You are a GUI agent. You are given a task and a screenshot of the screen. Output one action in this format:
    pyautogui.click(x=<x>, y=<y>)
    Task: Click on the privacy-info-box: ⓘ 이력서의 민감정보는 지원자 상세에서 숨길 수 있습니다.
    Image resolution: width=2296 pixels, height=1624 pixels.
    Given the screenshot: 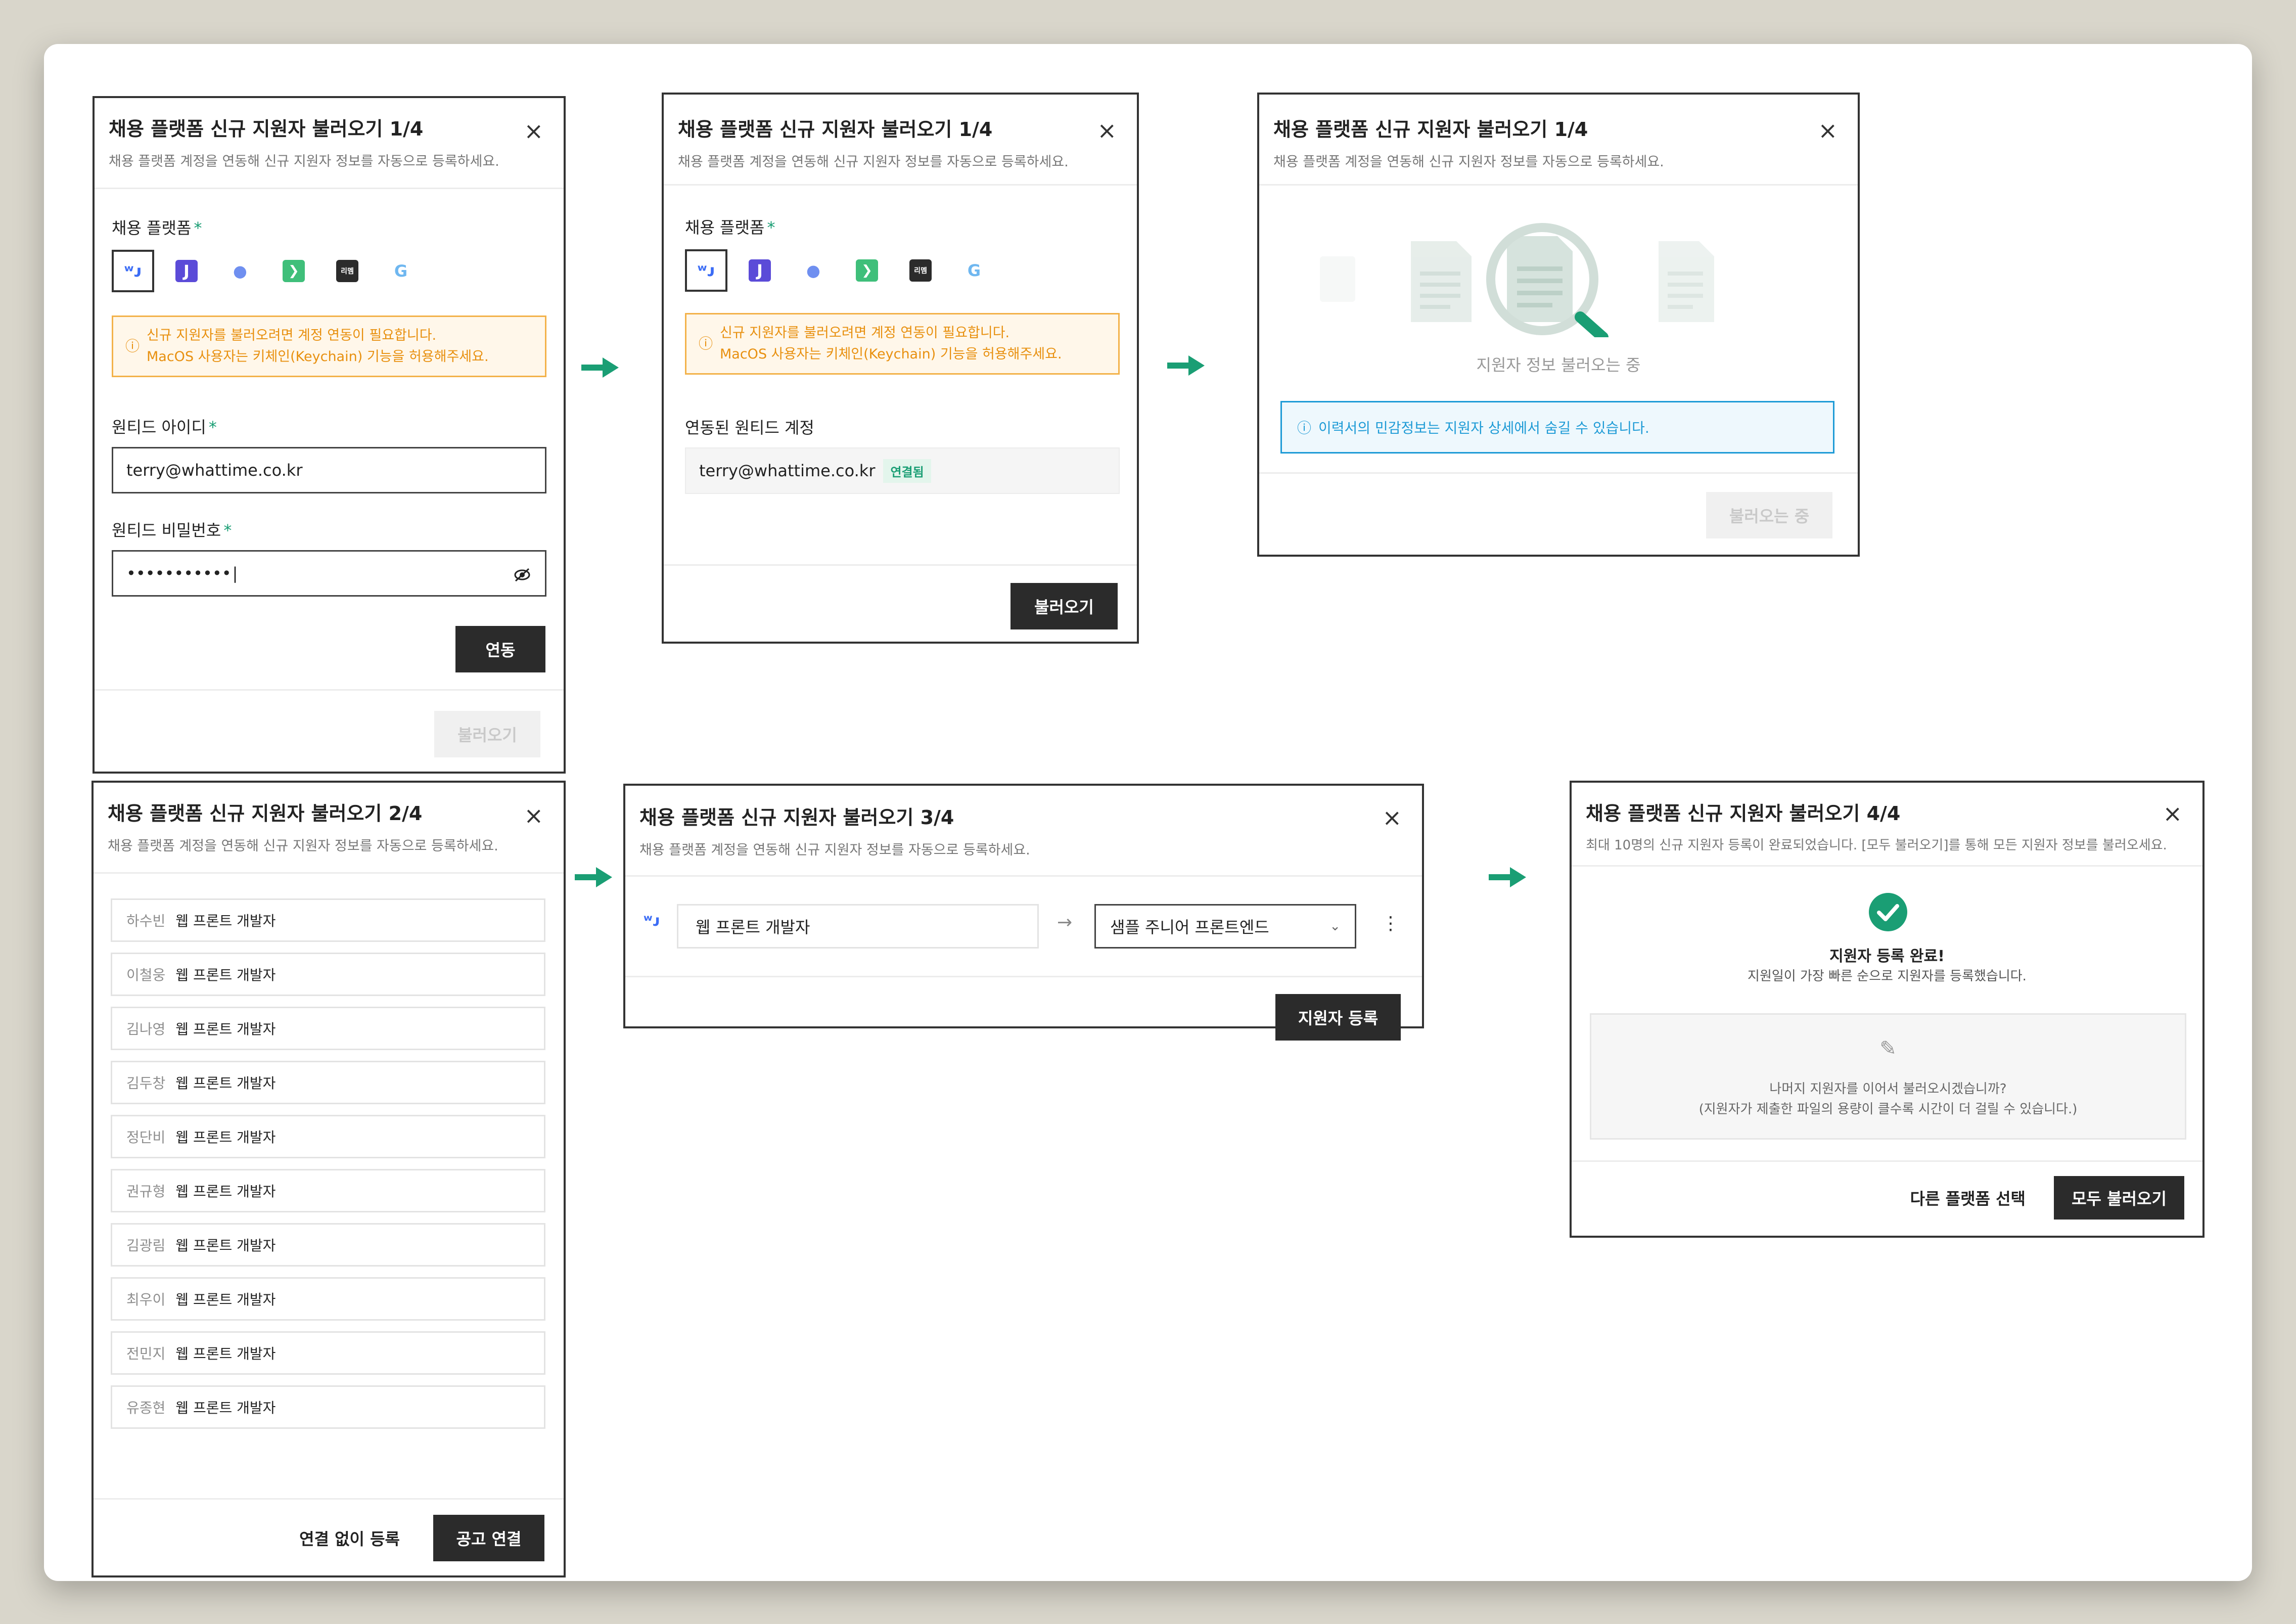 What is the action you would take?
    pyautogui.click(x=1557, y=427)
    